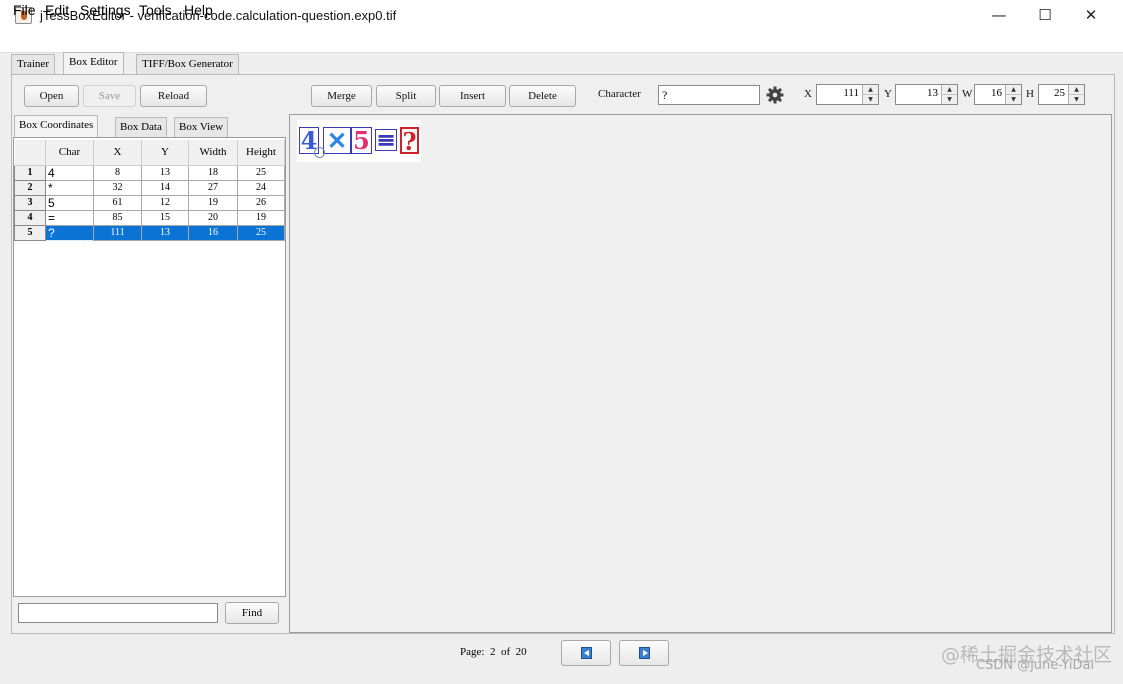  Describe the element at coordinates (252, 613) in the screenshot. I see `find-button: Find` at that location.